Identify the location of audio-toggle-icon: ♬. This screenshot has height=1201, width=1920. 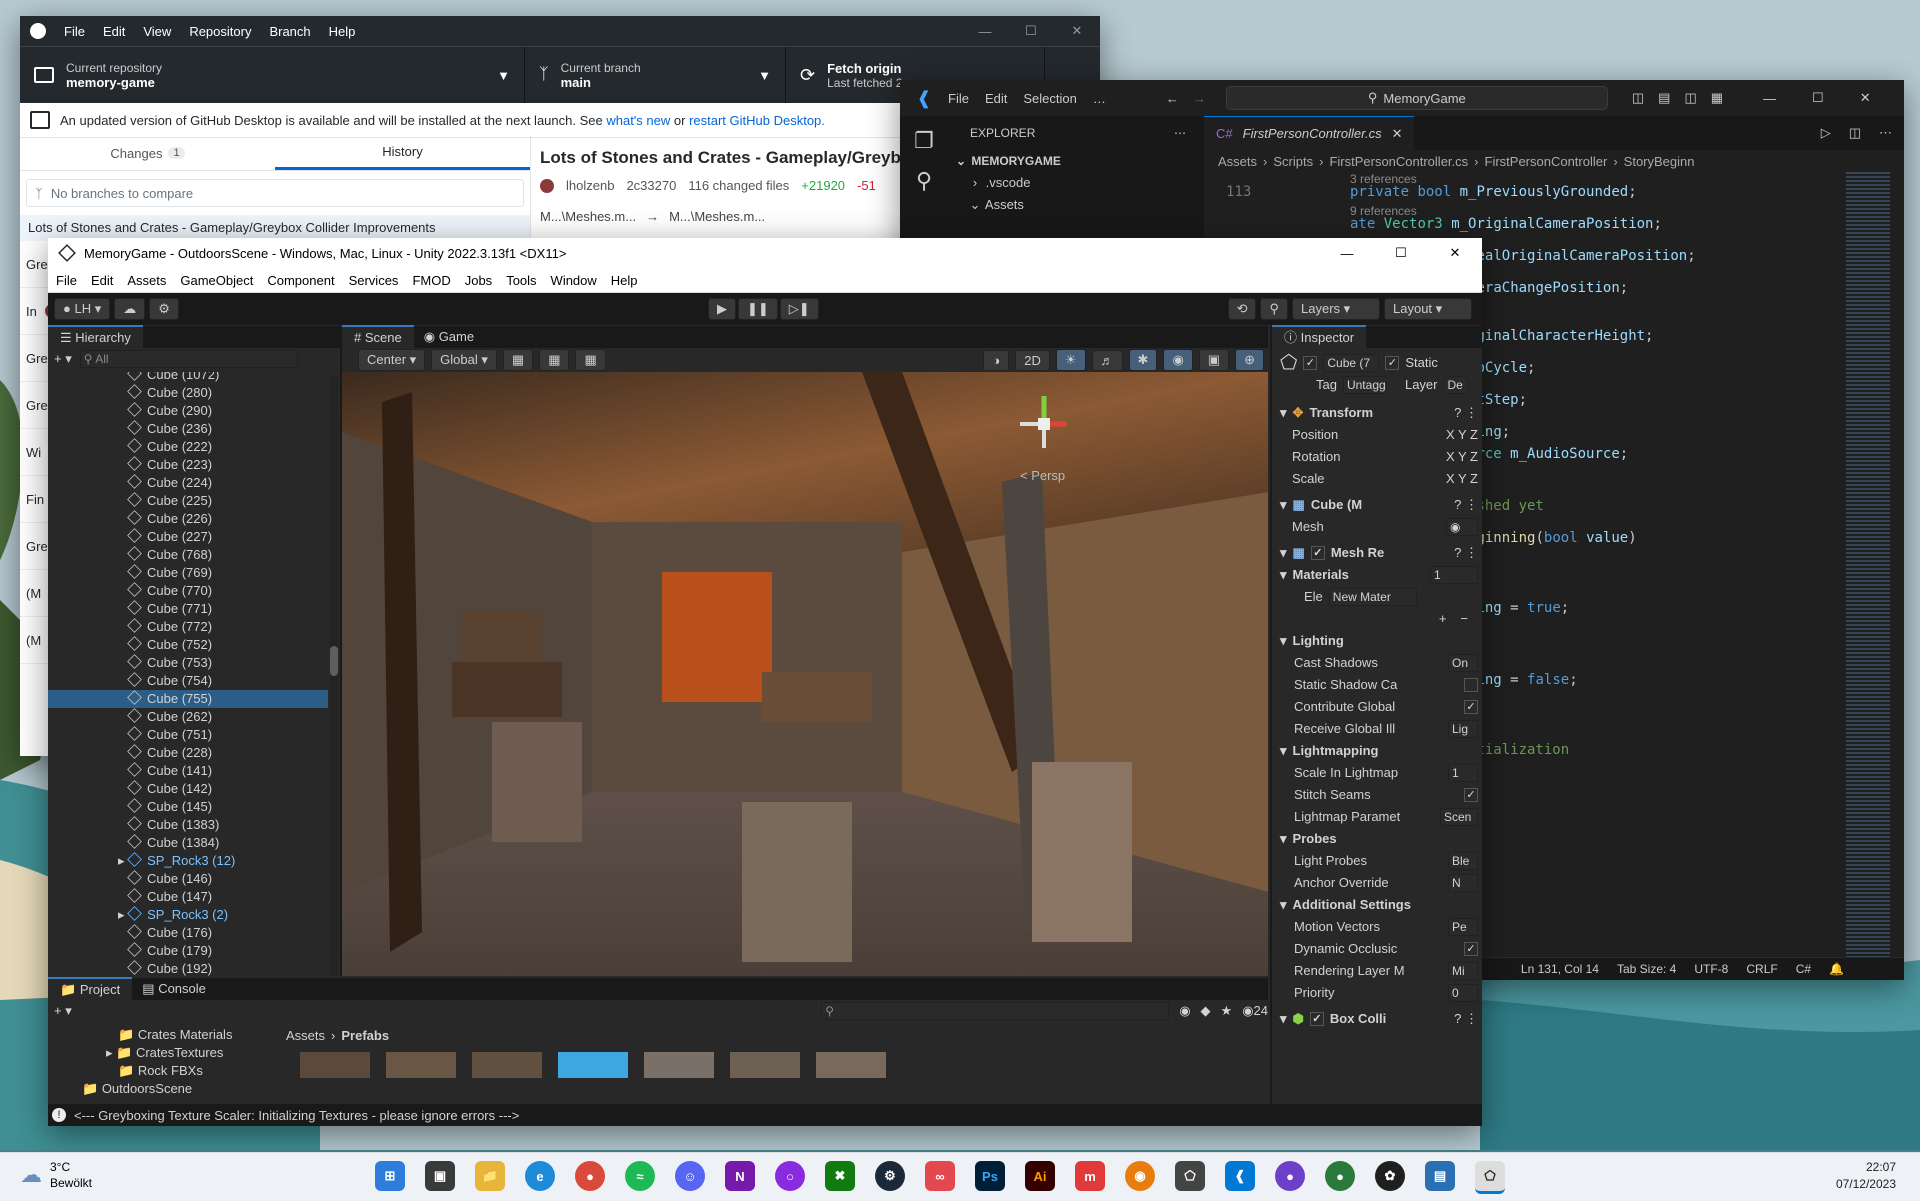
(1107, 360).